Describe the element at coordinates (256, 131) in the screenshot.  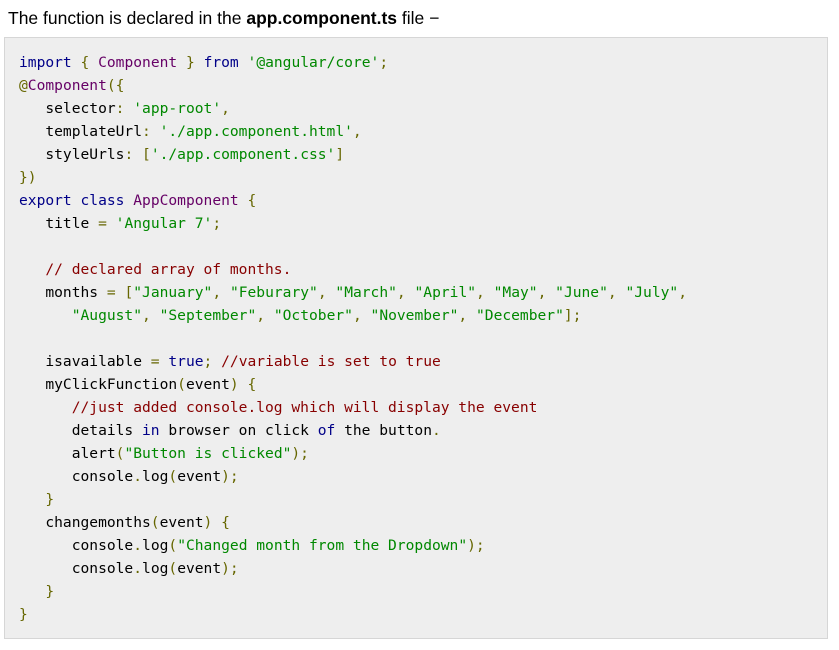
I see `code-token: './app.component.html'` at that location.